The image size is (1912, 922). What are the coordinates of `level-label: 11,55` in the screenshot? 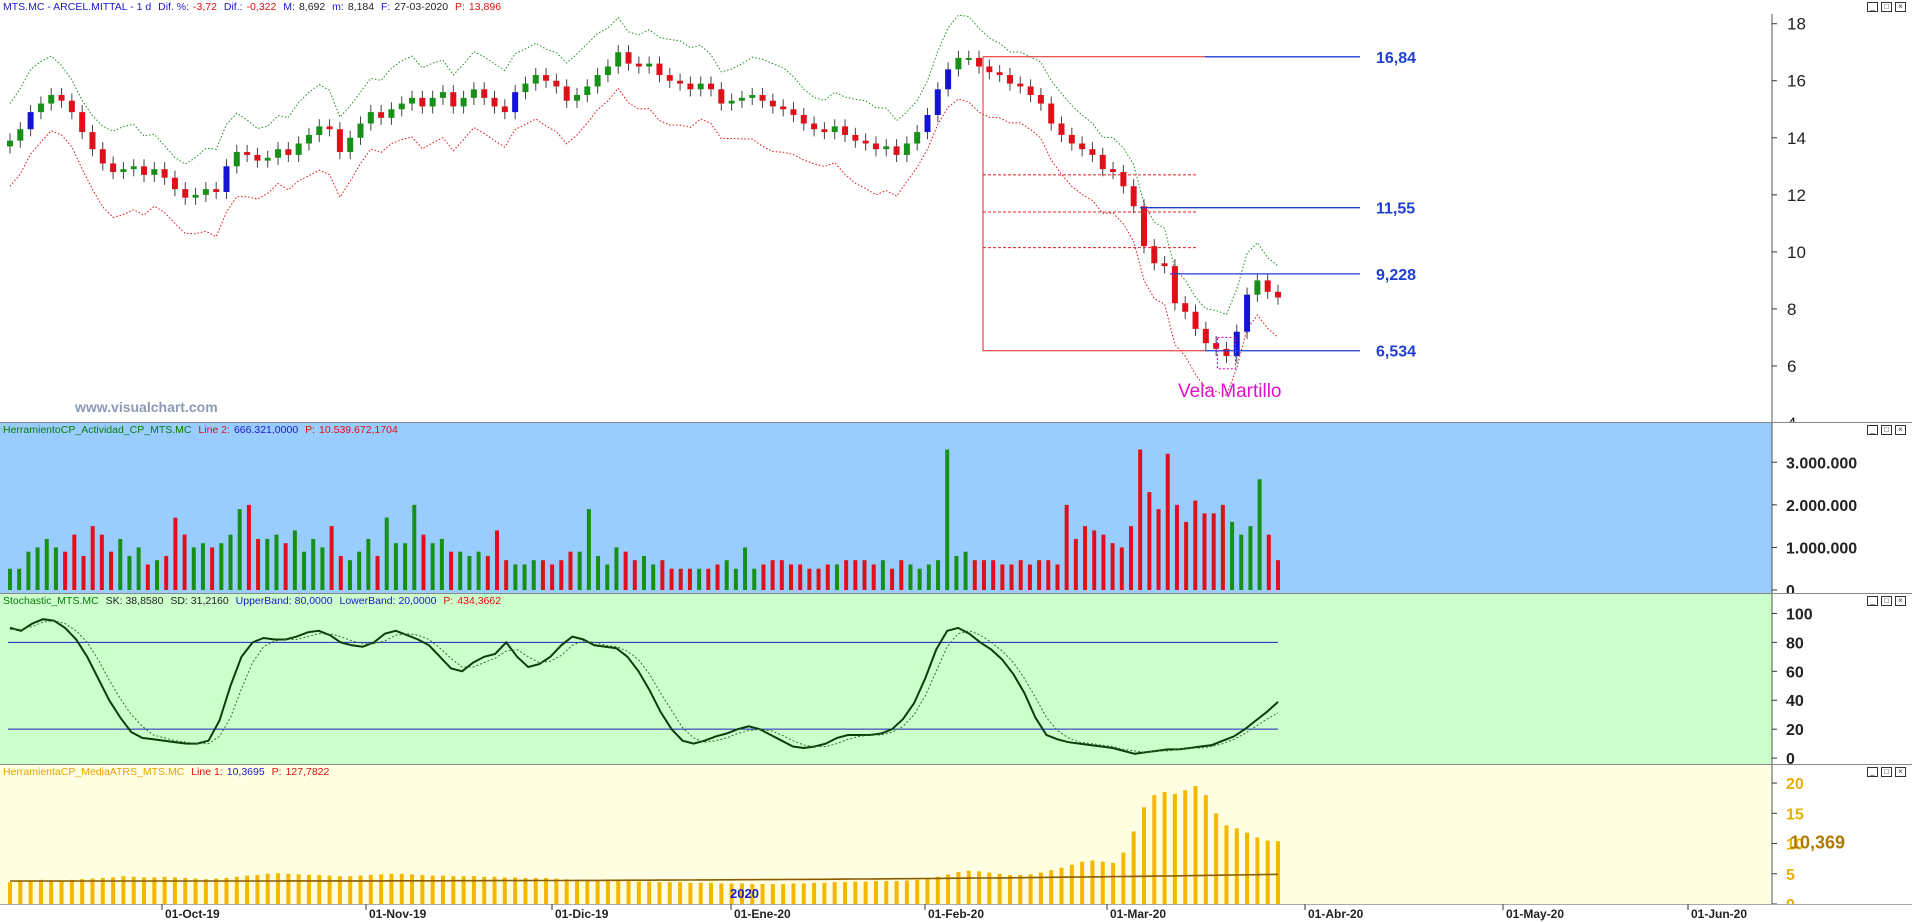 It's located at (1395, 209).